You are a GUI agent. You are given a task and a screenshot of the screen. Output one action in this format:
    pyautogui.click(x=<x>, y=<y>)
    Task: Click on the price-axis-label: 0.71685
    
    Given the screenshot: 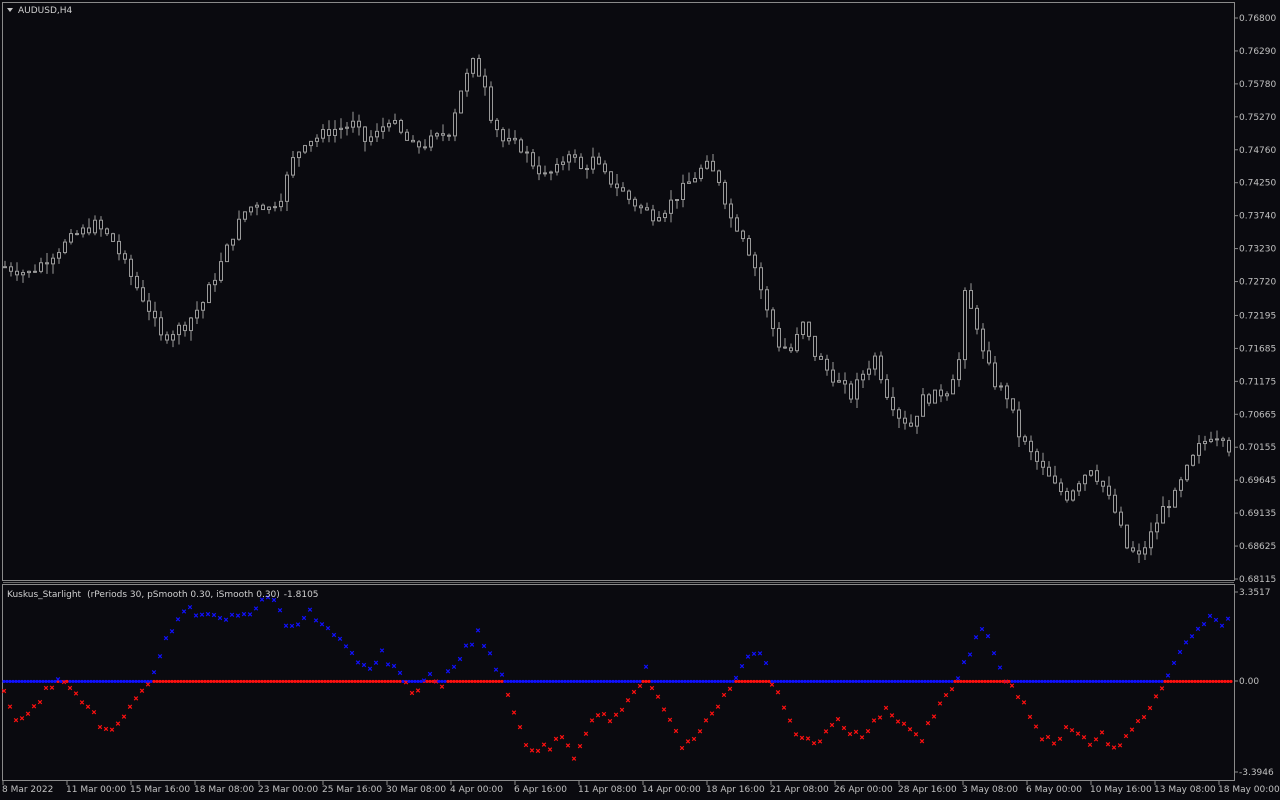 What is the action you would take?
    pyautogui.click(x=1257, y=349)
    